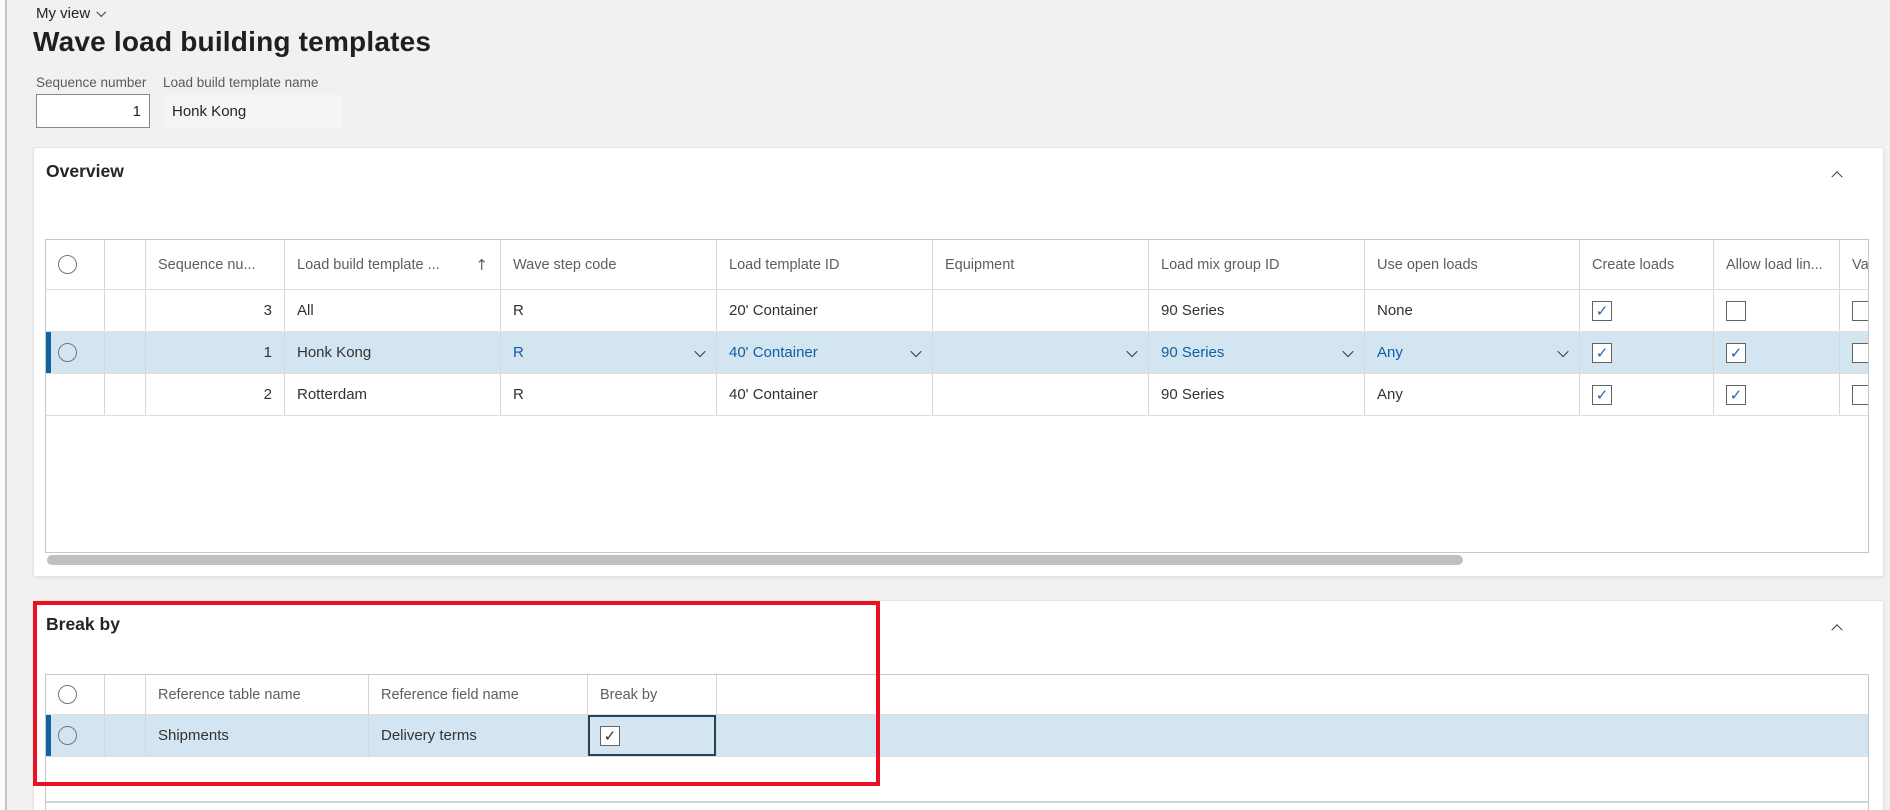 This screenshot has width=1890, height=810. Describe the element at coordinates (478, 735) in the screenshot. I see `cell-reference-field: Delivery terms` at that location.